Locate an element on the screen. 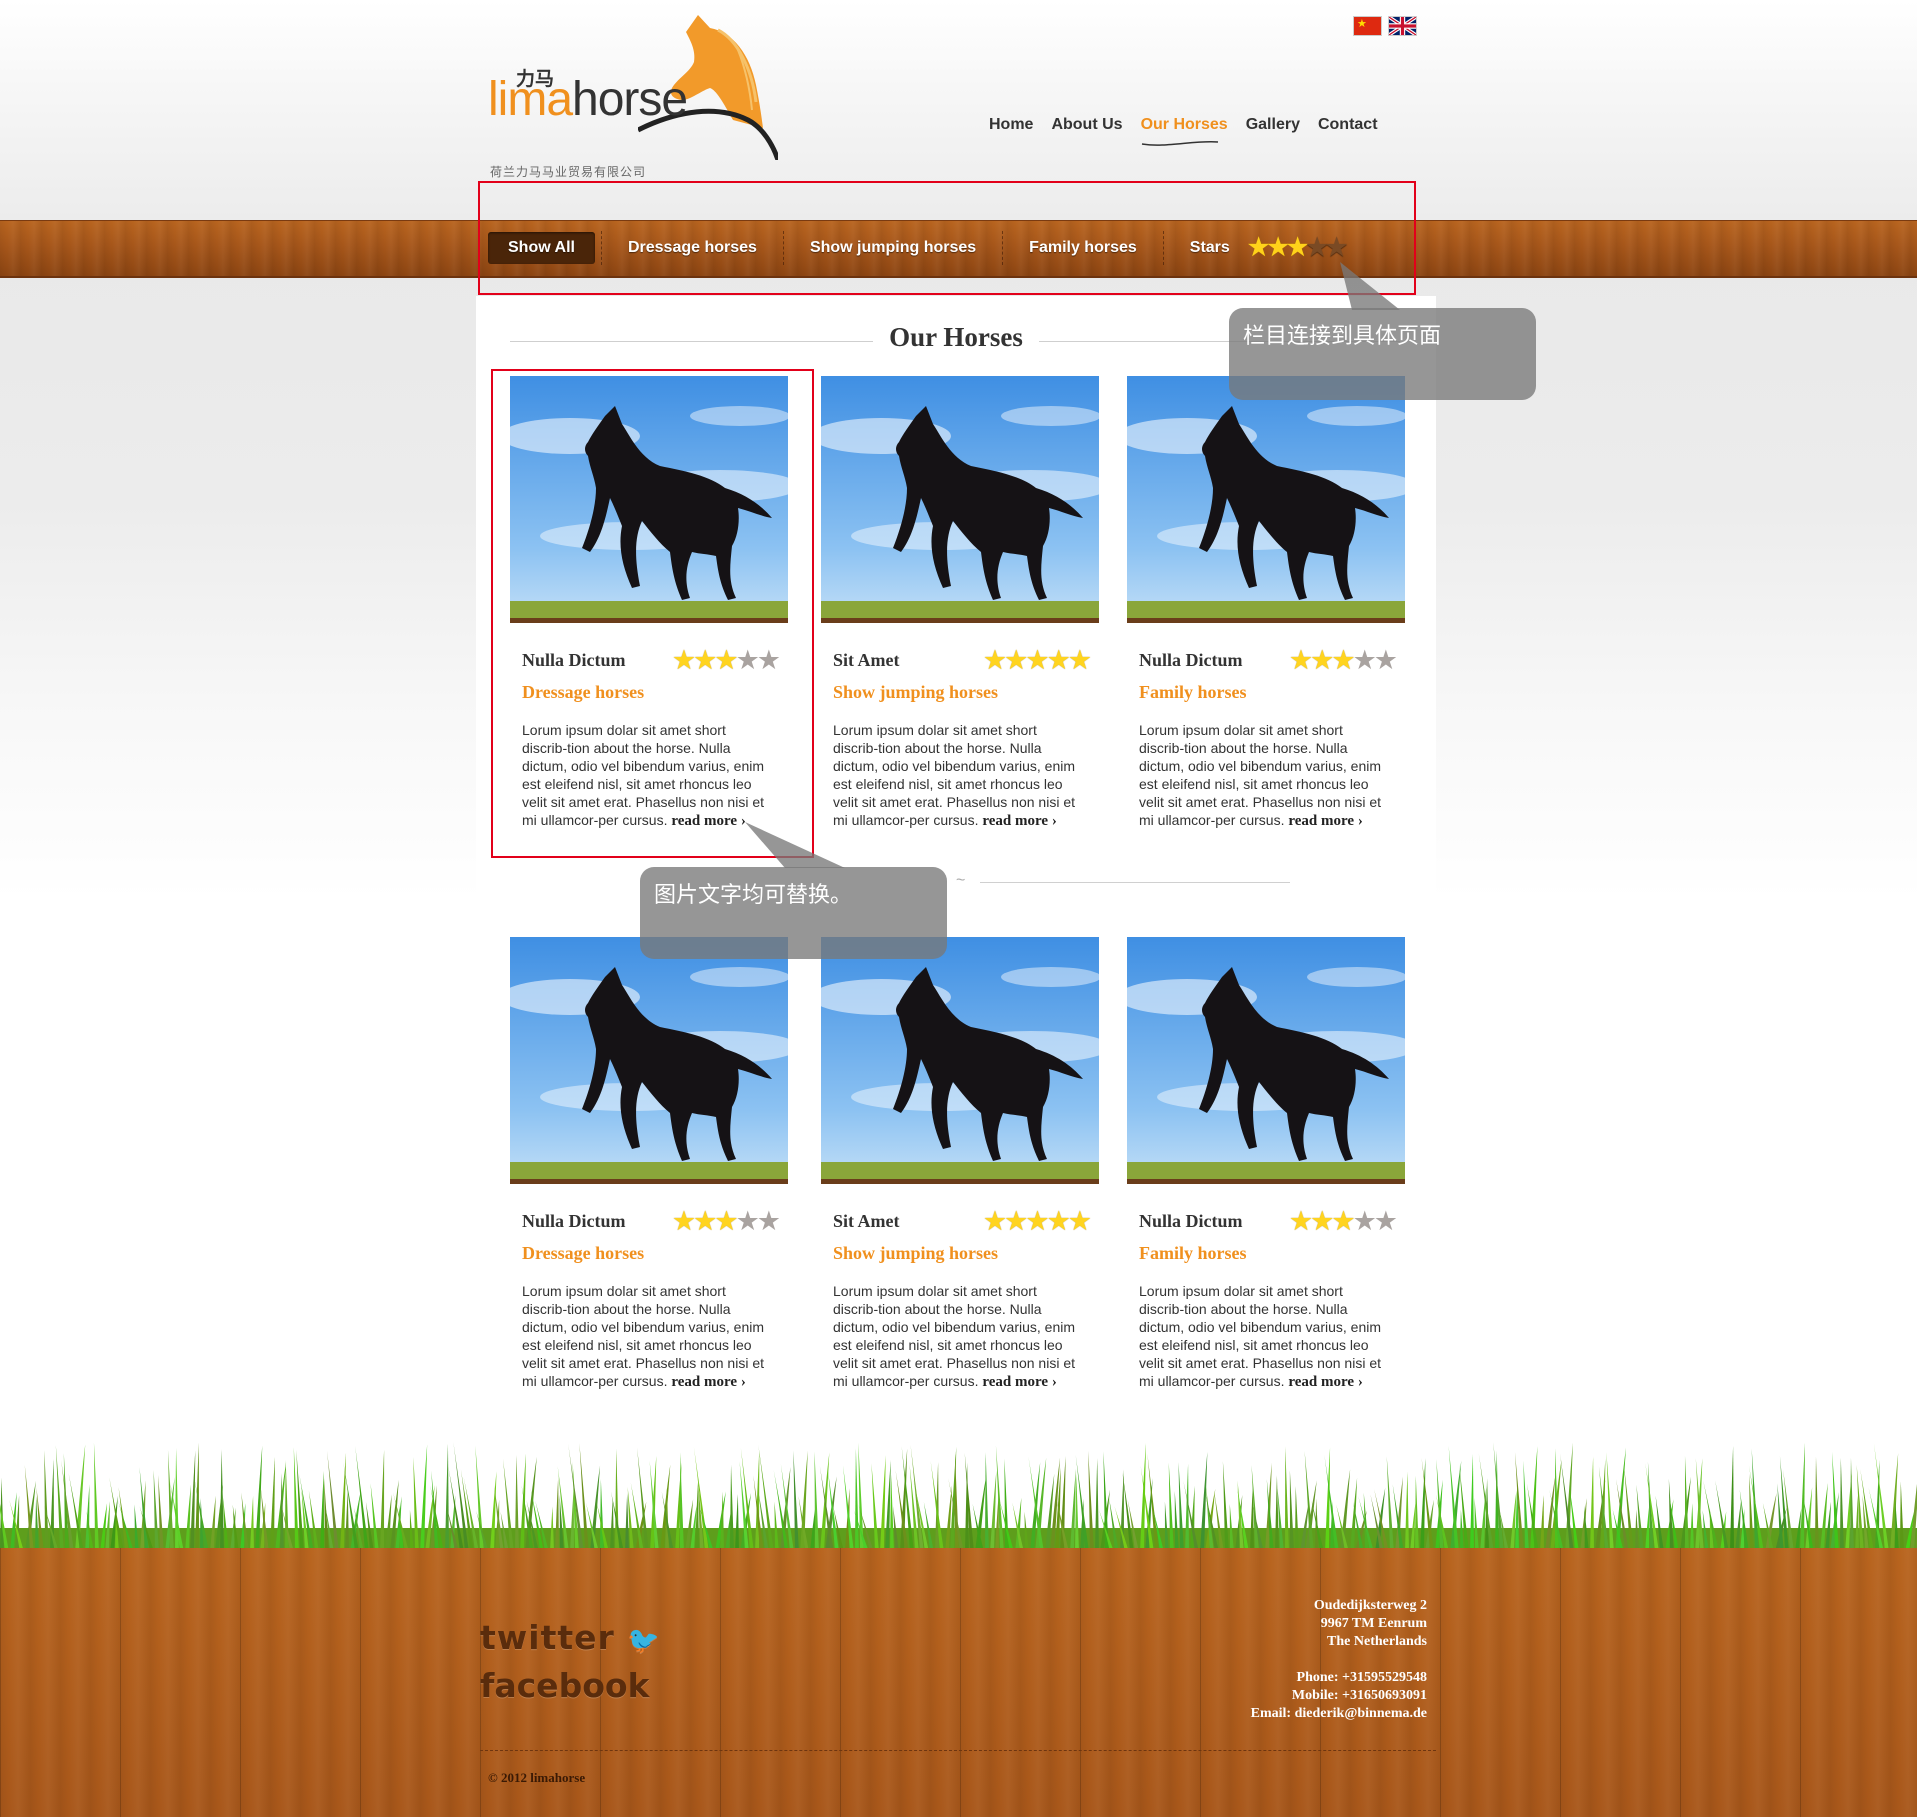 The width and height of the screenshot is (1917, 1817). logo: 力马 limahorse 荷兰力马马业贸易有限公司 is located at coordinates (633, 95).